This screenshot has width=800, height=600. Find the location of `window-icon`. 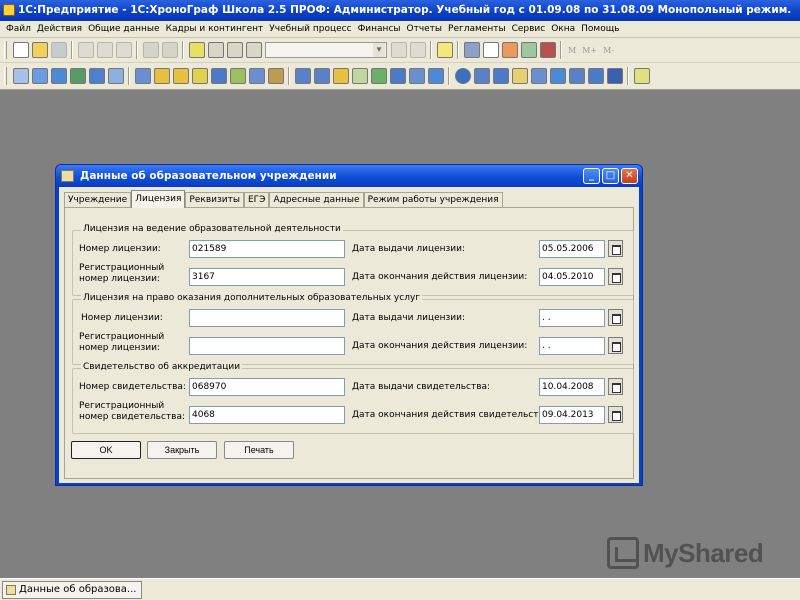

window-icon is located at coordinates (595, 76).